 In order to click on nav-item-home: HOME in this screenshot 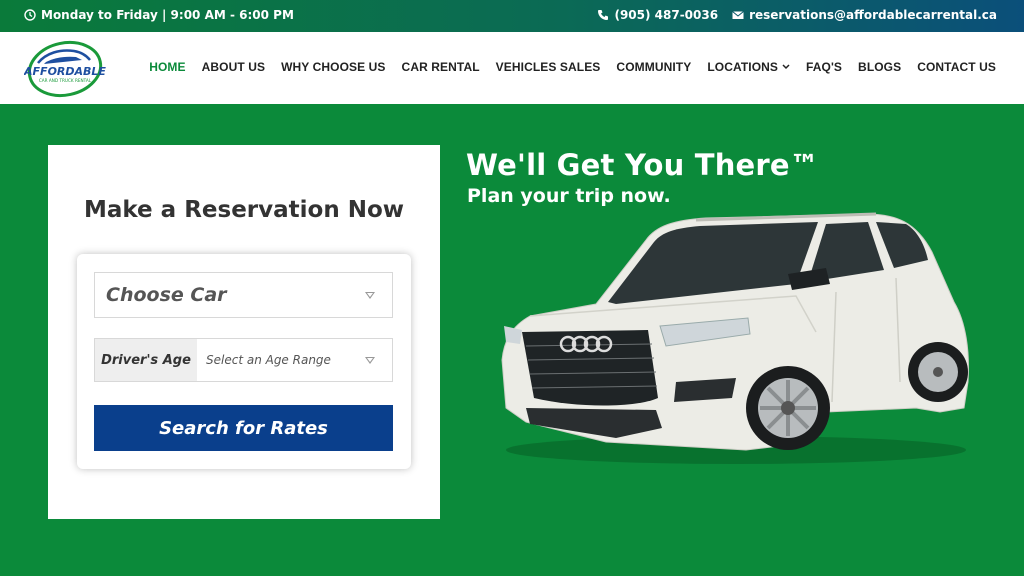, I will do `click(167, 67)`.